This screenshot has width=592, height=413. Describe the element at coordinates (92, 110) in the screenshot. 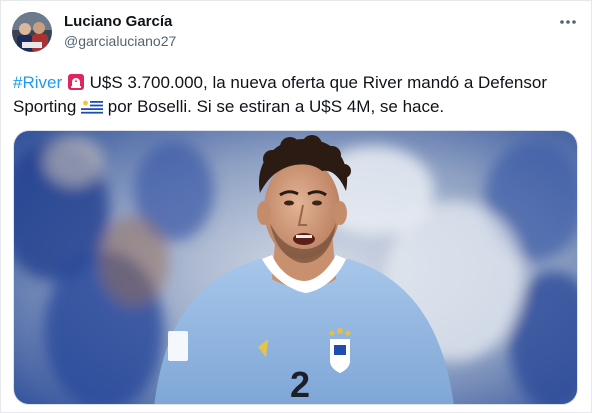

I see `uruguay-flag-emoji` at that location.